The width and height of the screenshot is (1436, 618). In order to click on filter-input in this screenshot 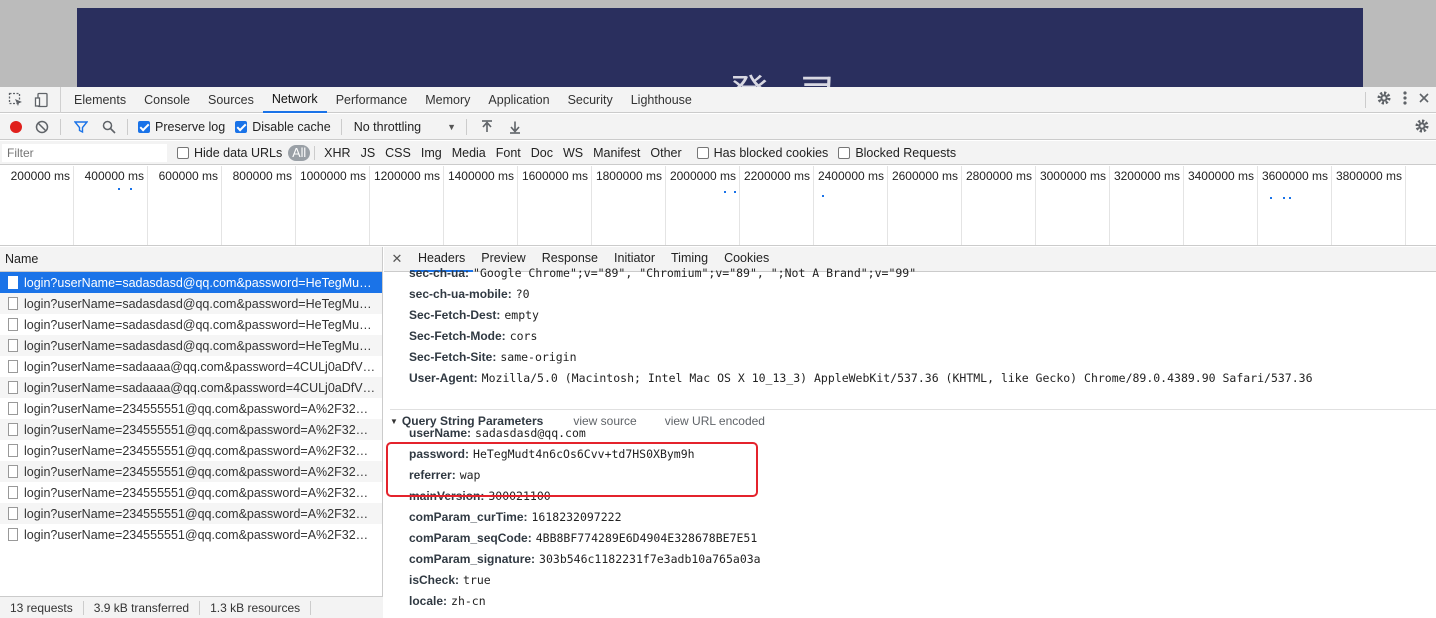, I will do `click(84, 152)`.